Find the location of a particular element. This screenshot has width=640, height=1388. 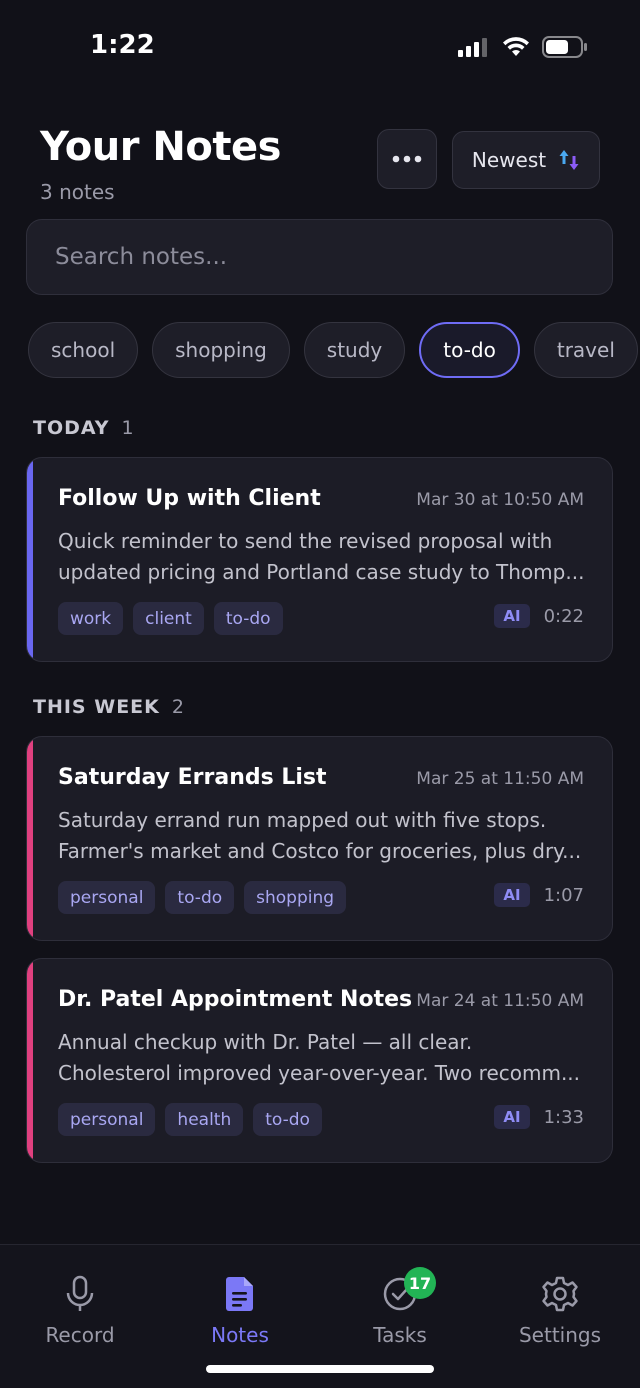

note-title: Saturday Errands List is located at coordinates (192, 777).